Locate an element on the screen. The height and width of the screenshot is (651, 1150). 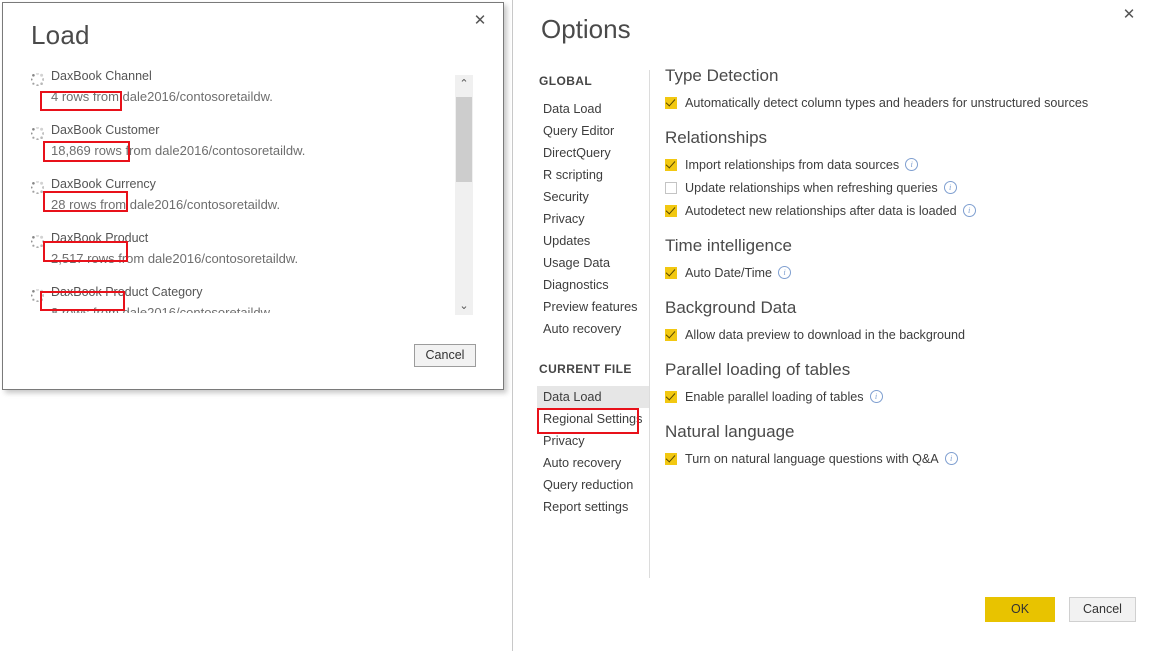
section-heading: Parallel loading of tables is located at coordinates (758, 369).